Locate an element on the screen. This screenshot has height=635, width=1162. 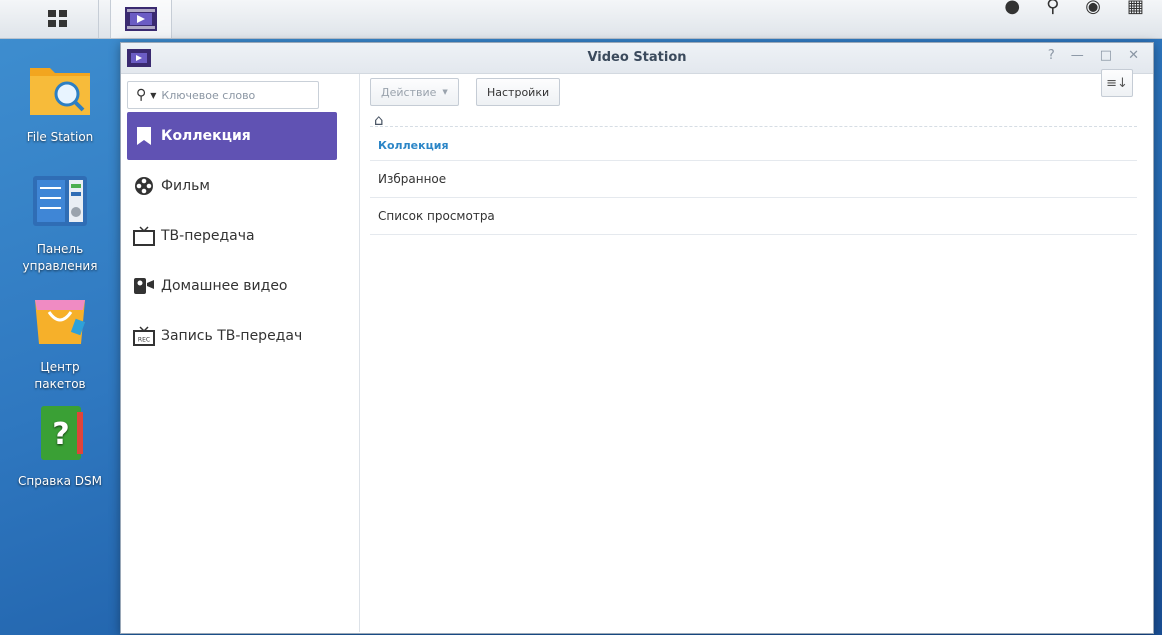
search-placeholder: Ключевое слово is located at coordinates (208, 95).